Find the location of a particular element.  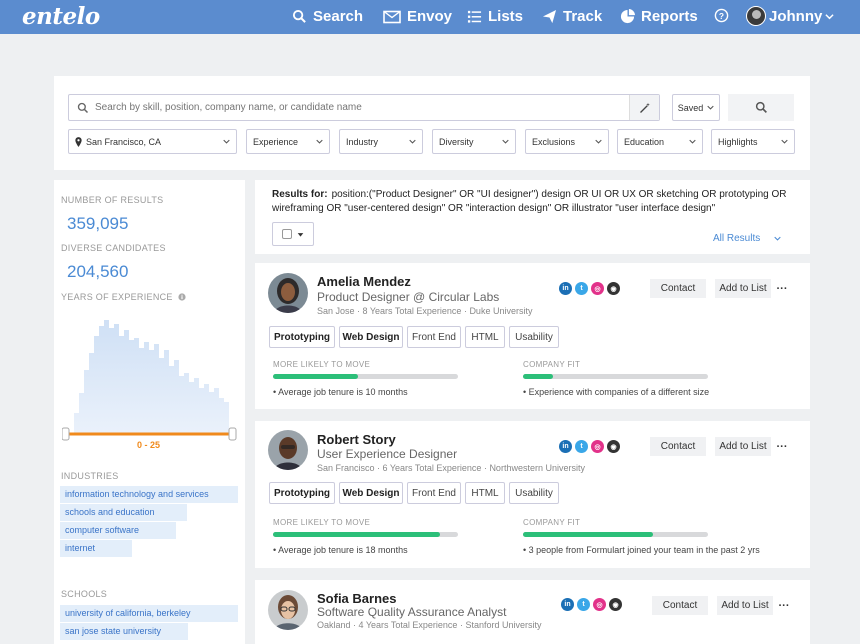

fit-bar-fill is located at coordinates (588, 534).